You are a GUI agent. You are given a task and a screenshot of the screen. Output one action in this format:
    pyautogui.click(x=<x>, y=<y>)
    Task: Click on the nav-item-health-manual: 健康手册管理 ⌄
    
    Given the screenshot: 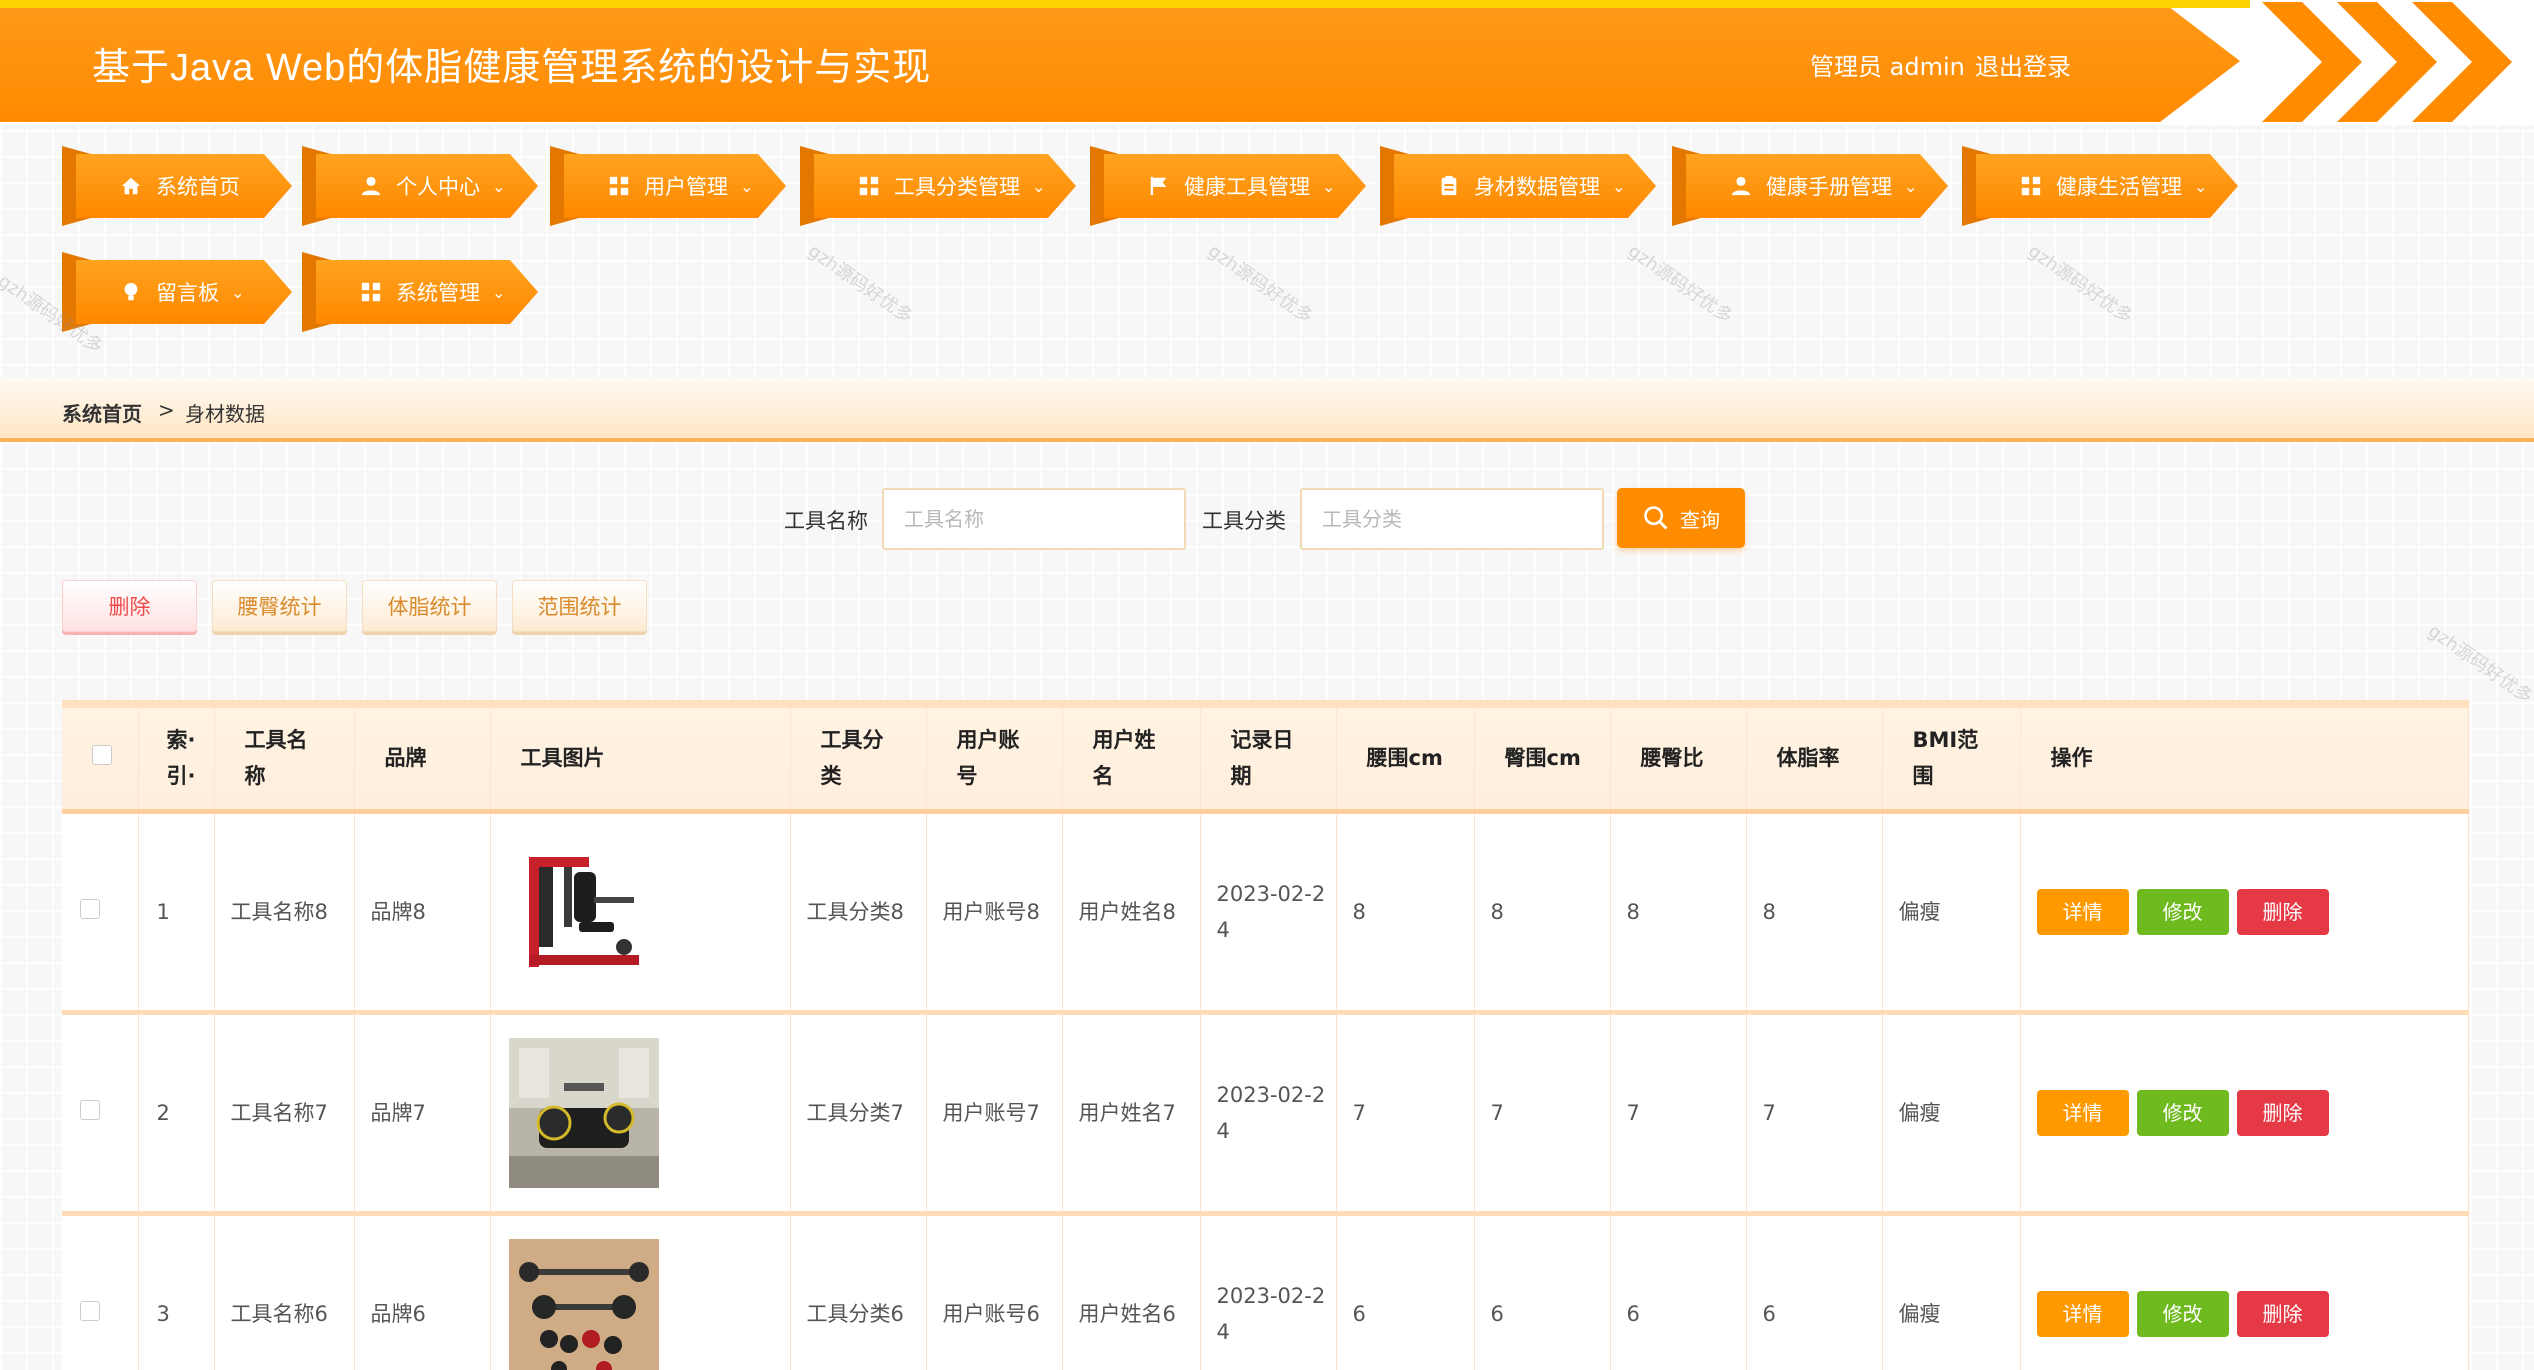 What is the action you would take?
    pyautogui.click(x=1810, y=186)
    